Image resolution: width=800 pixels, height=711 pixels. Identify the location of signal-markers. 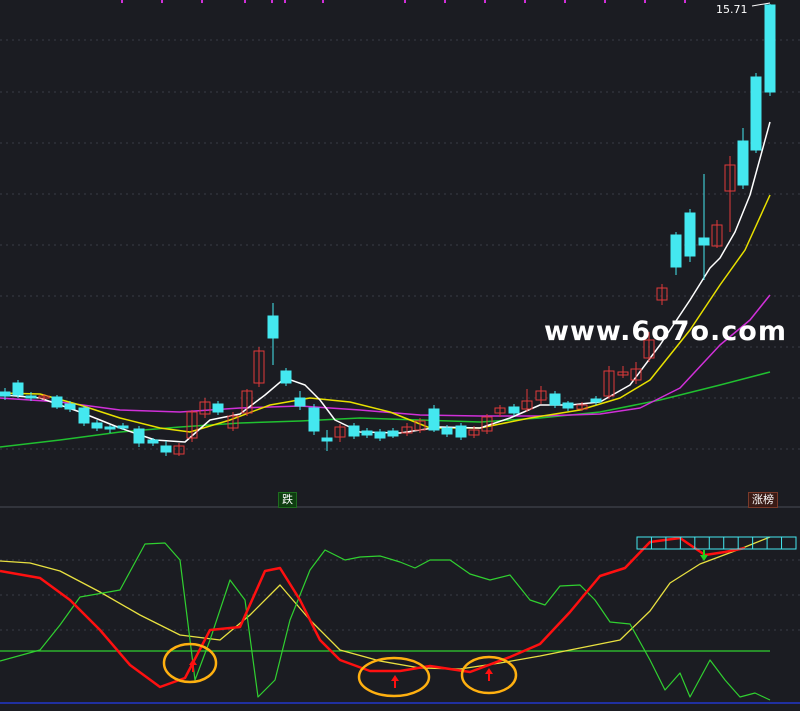
(435, 624).